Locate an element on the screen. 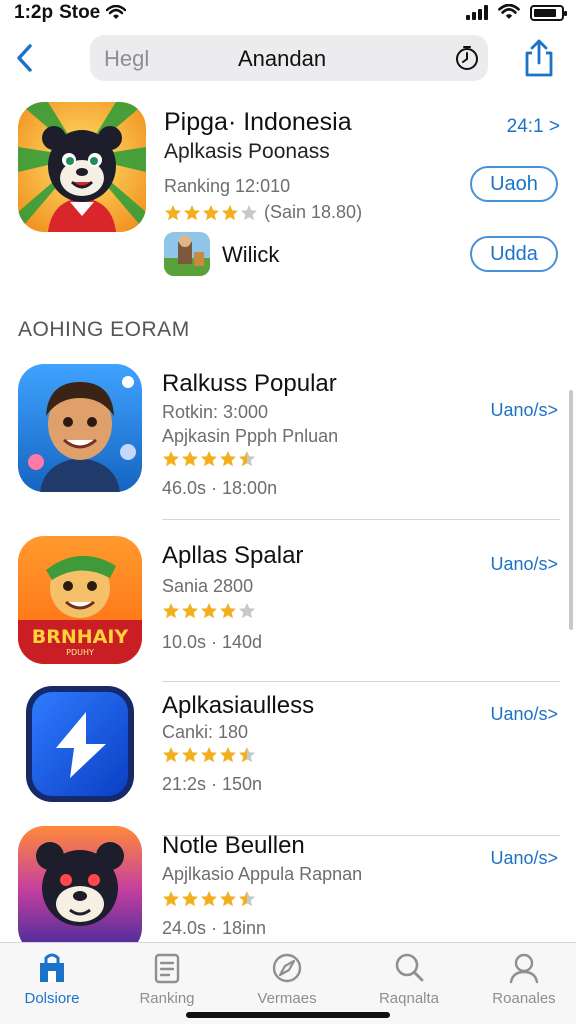 The width and height of the screenshot is (576, 1024). search-field: Hegl Anandan is located at coordinates (289, 58).